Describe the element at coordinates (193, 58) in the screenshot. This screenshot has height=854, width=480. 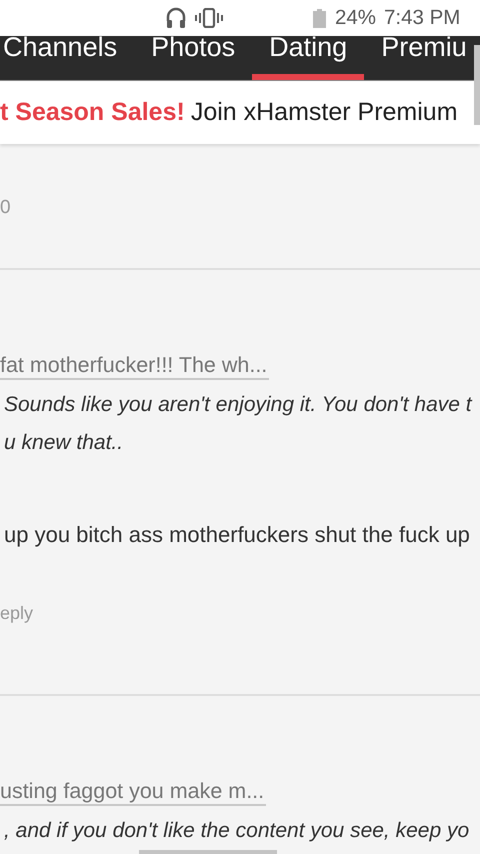
I see `nav-tab: Photos` at that location.